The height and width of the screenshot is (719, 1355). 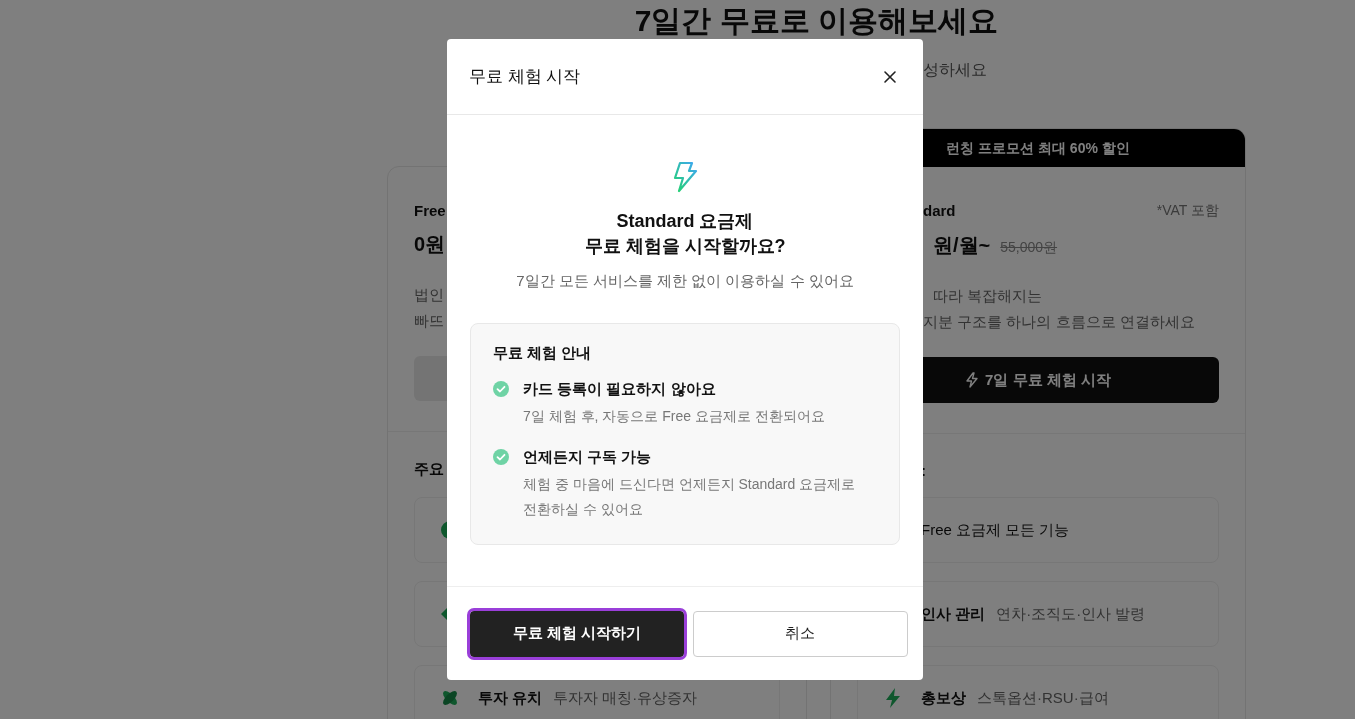 What do you see at coordinates (816, 21) in the screenshot?
I see `page-title: 7일간 무료로 이용해보세요` at bounding box center [816, 21].